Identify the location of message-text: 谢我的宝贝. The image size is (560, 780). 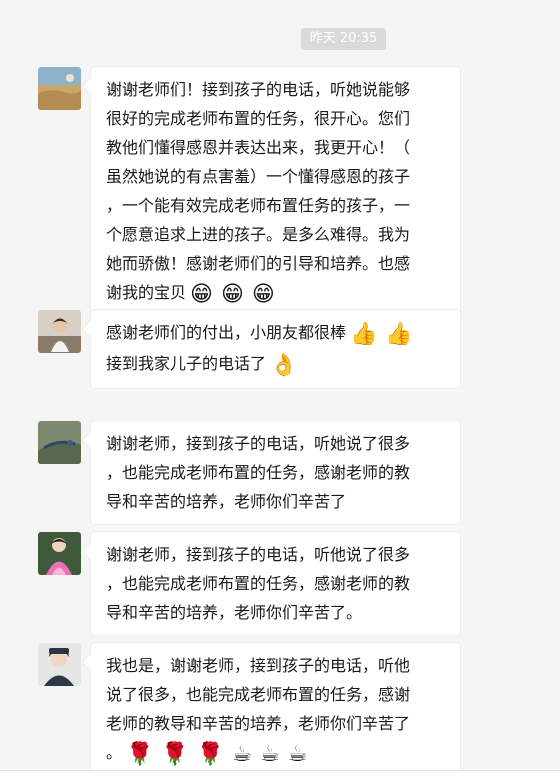
(146, 292).